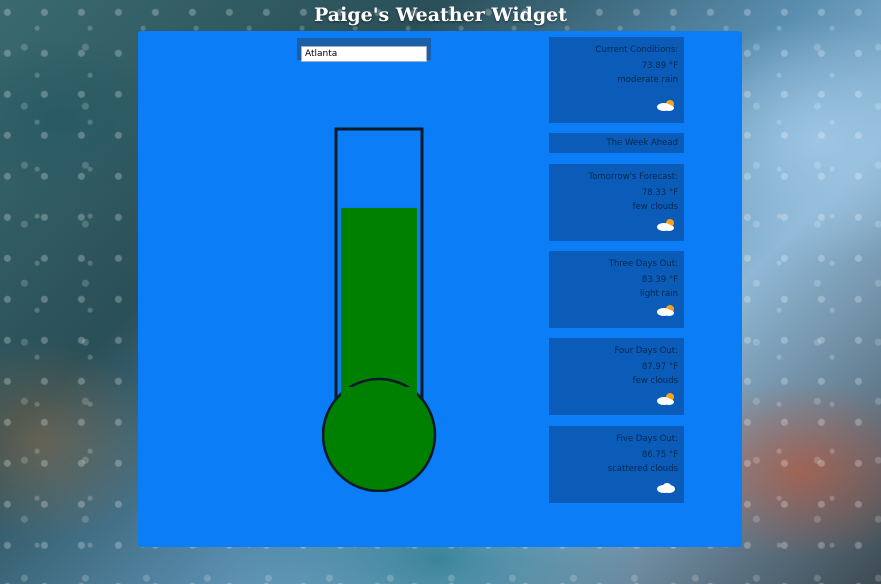 This screenshot has height=584, width=881. What do you see at coordinates (666, 488) in the screenshot?
I see `cloud-icon` at bounding box center [666, 488].